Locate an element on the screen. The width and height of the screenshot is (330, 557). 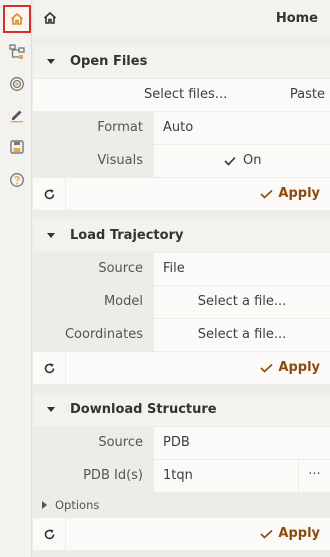
load-trajectory-actions: Apply is located at coordinates (181, 368).